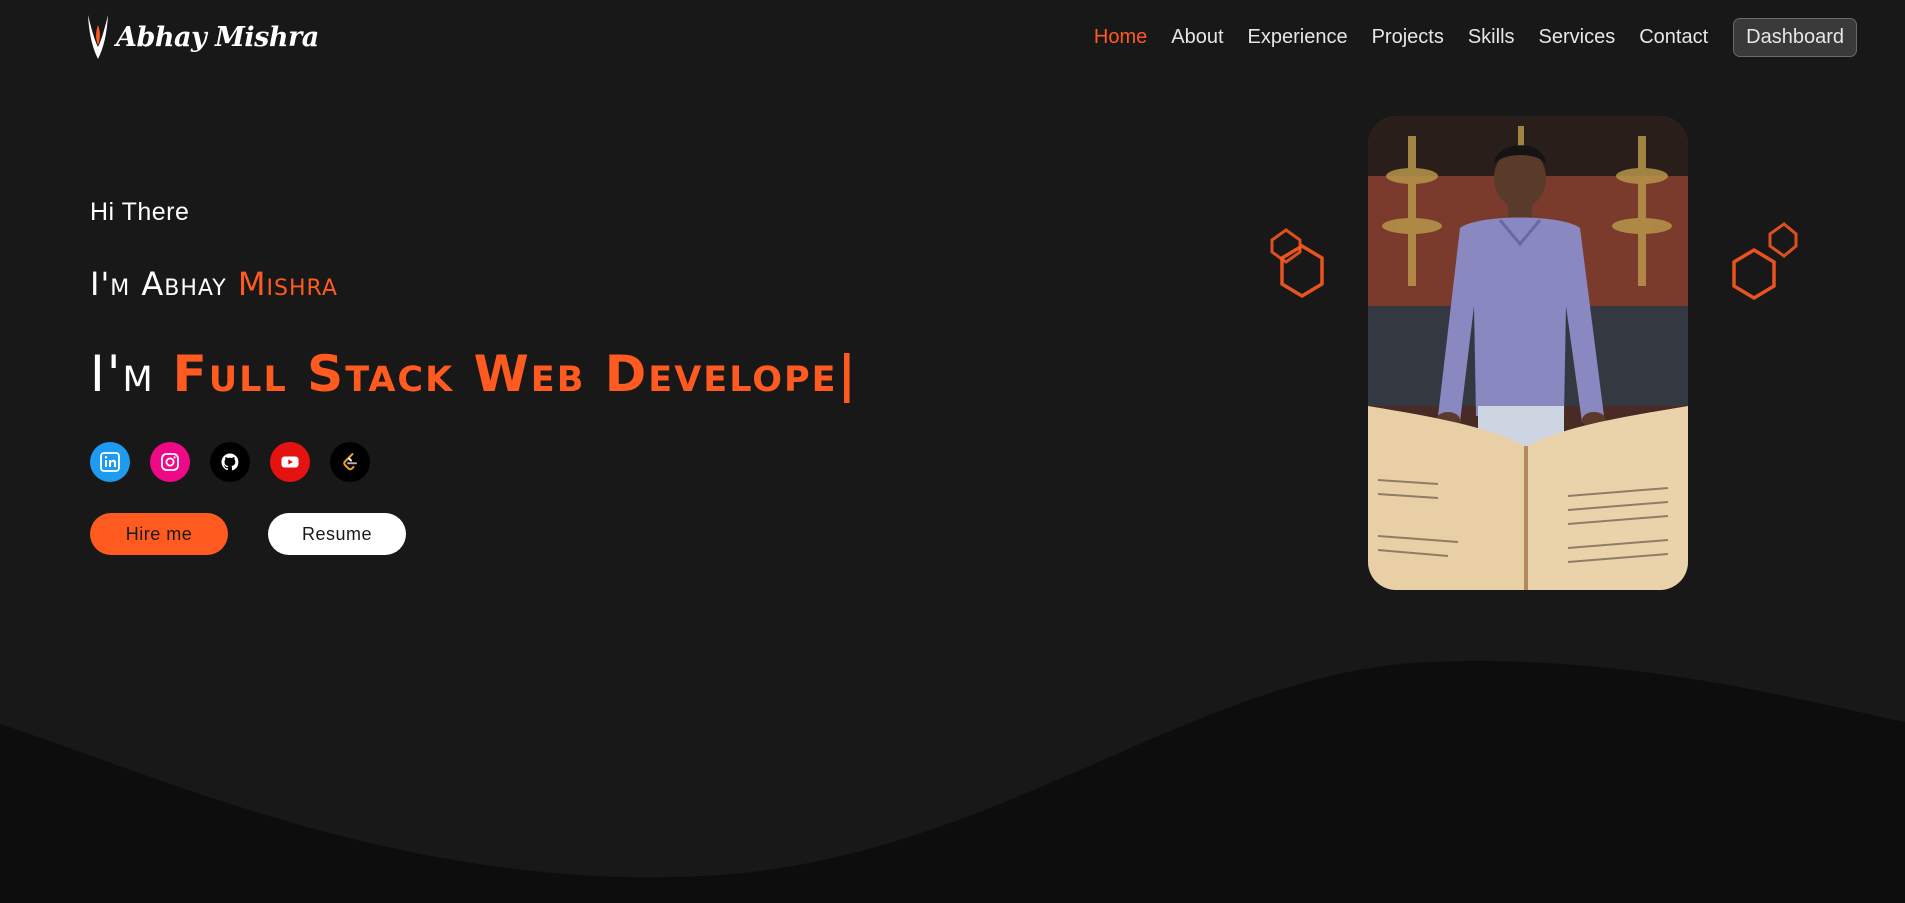 This screenshot has width=1905, height=903. Describe the element at coordinates (116, 284) in the screenshot. I see `intro-prefix: I'm` at that location.